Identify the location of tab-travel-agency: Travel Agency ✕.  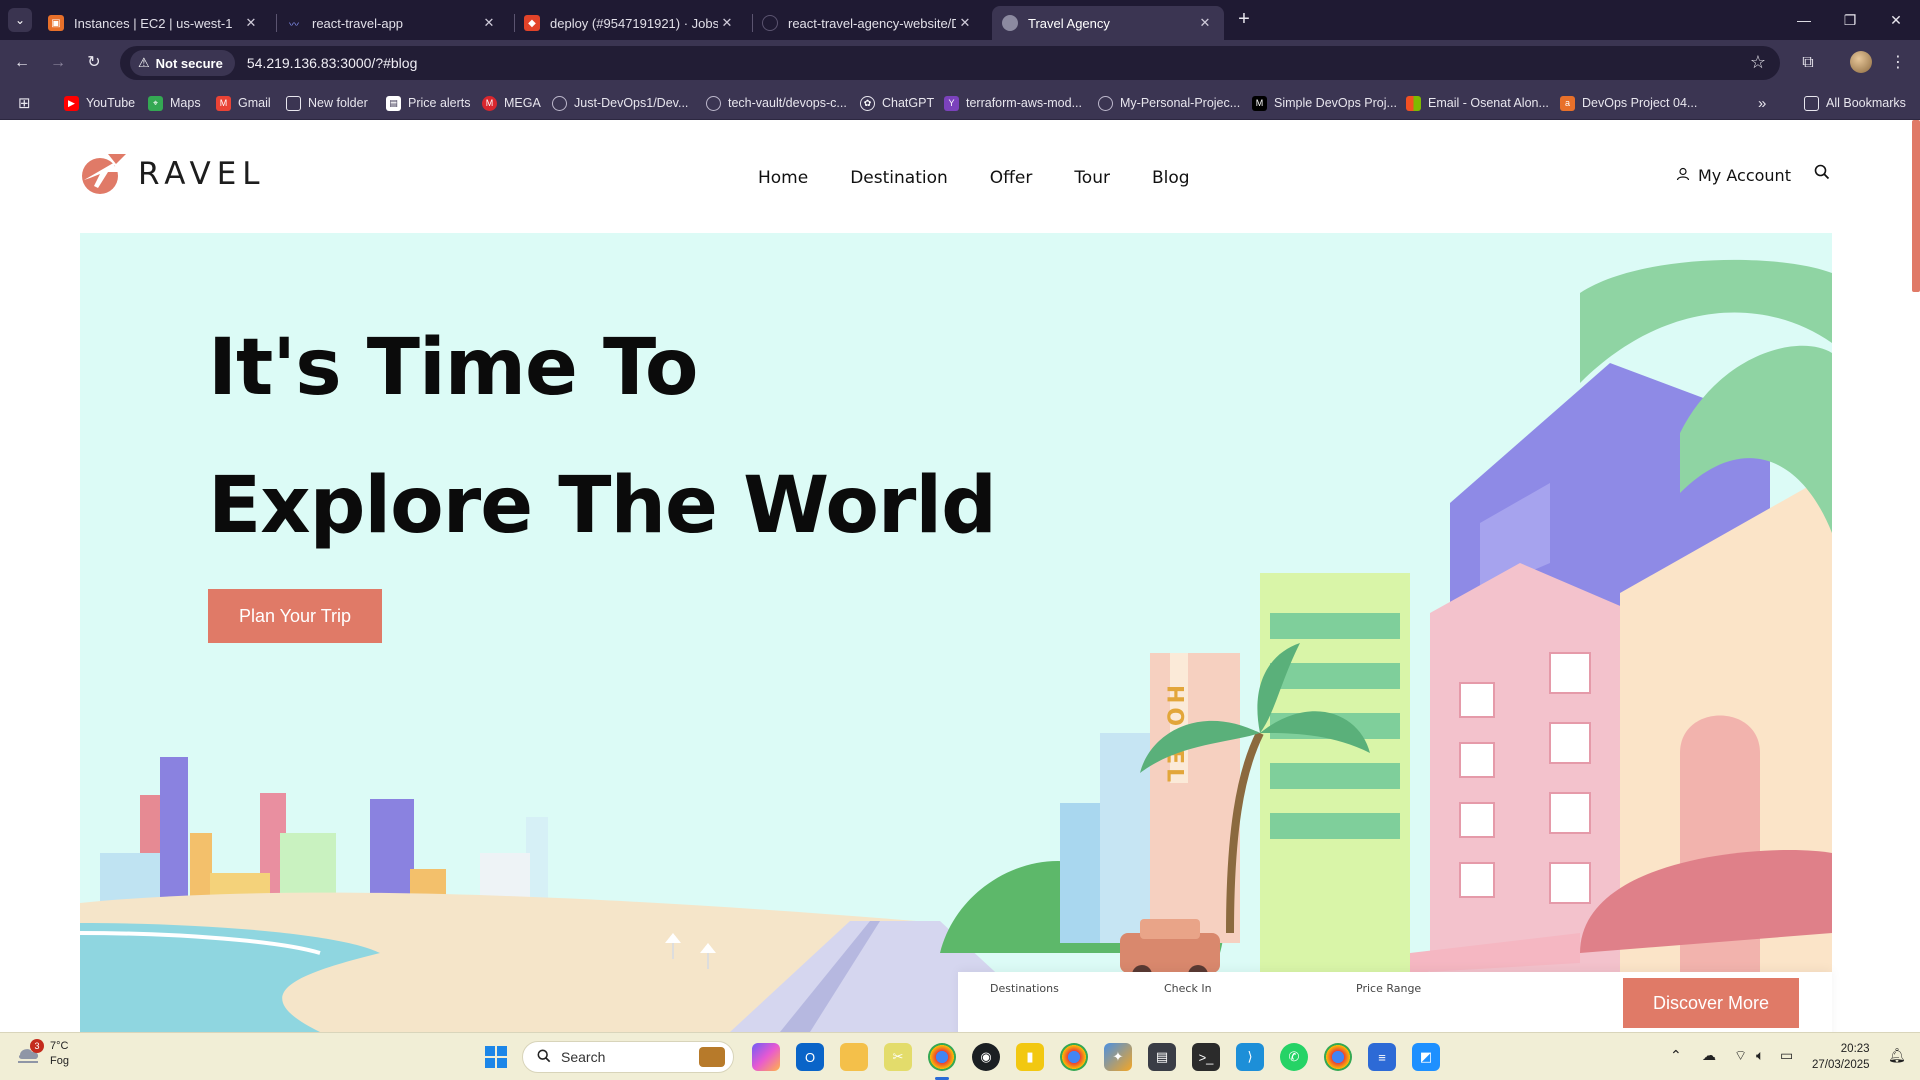
(1108, 23).